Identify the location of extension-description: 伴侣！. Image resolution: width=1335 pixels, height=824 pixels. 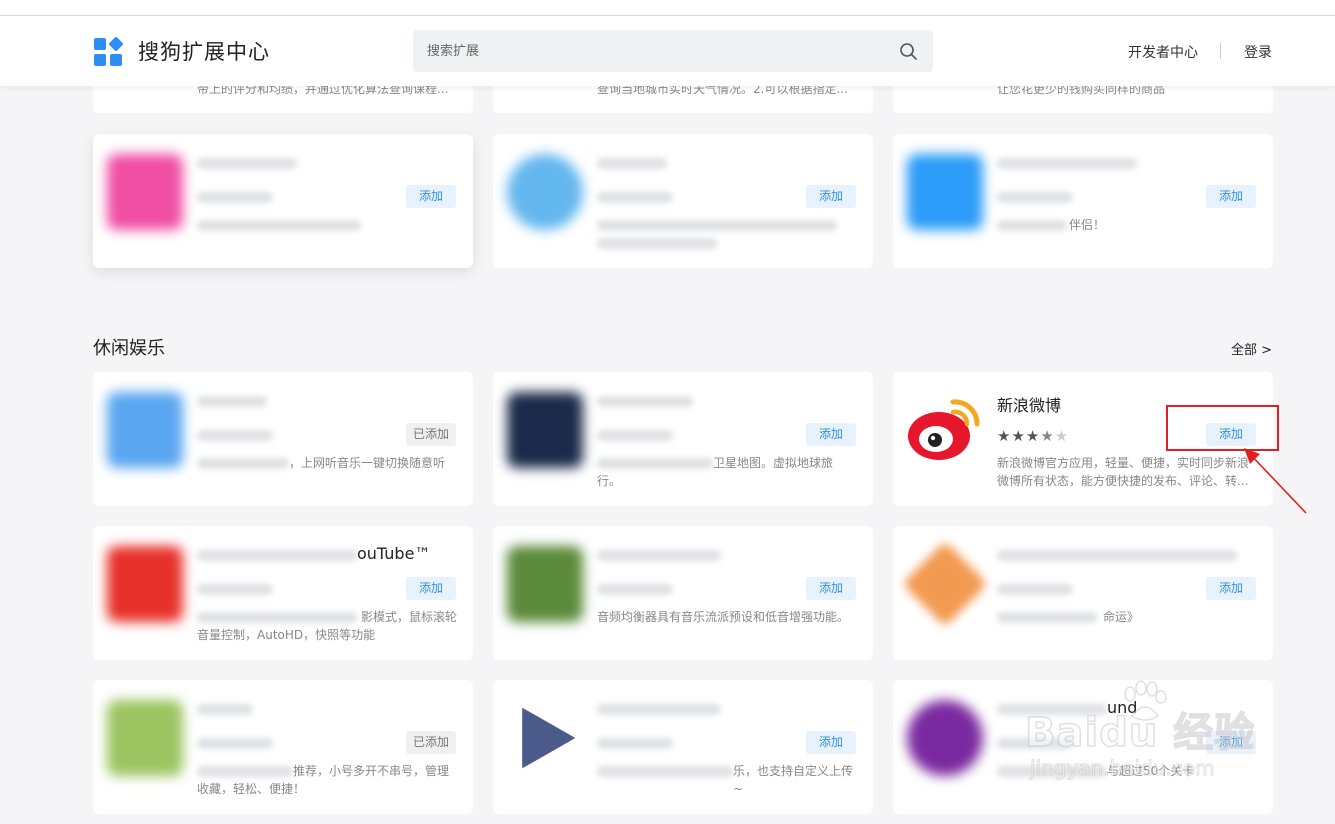
(1087, 225).